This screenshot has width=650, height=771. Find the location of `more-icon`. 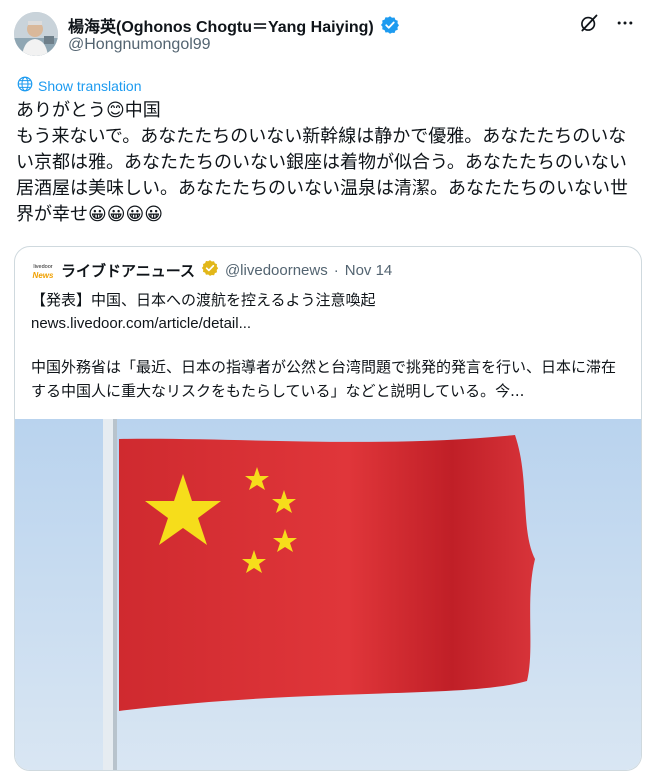

more-icon is located at coordinates (625, 23).